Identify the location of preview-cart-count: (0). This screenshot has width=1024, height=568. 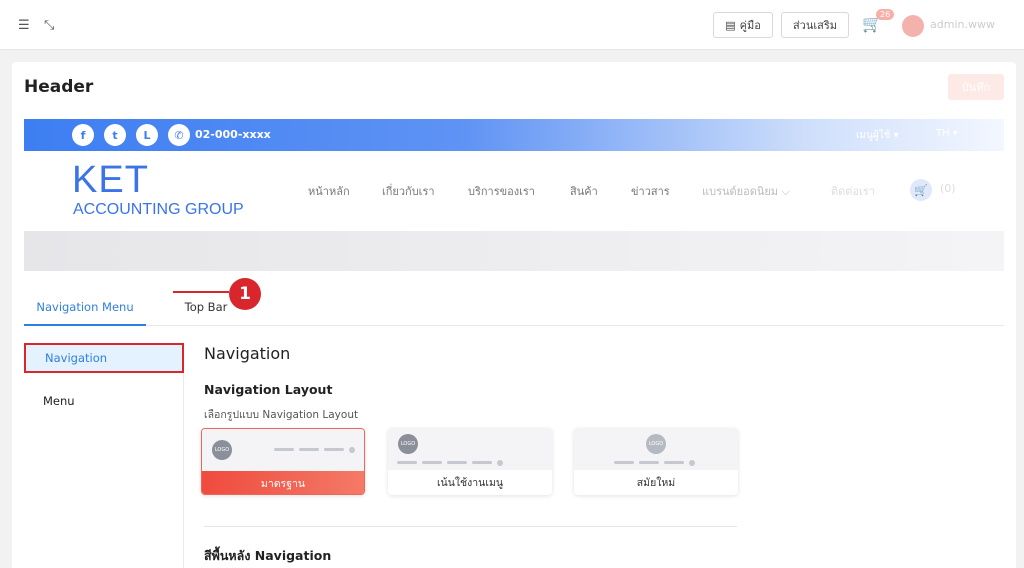
(948, 188).